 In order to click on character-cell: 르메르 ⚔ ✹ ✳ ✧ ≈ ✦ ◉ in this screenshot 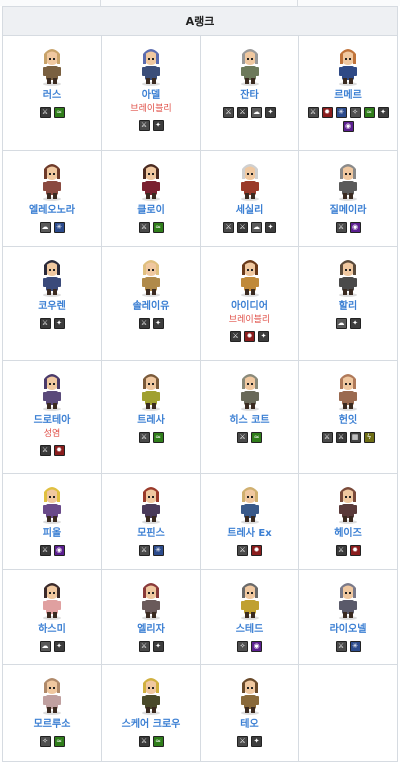, I will do `click(348, 93)`.